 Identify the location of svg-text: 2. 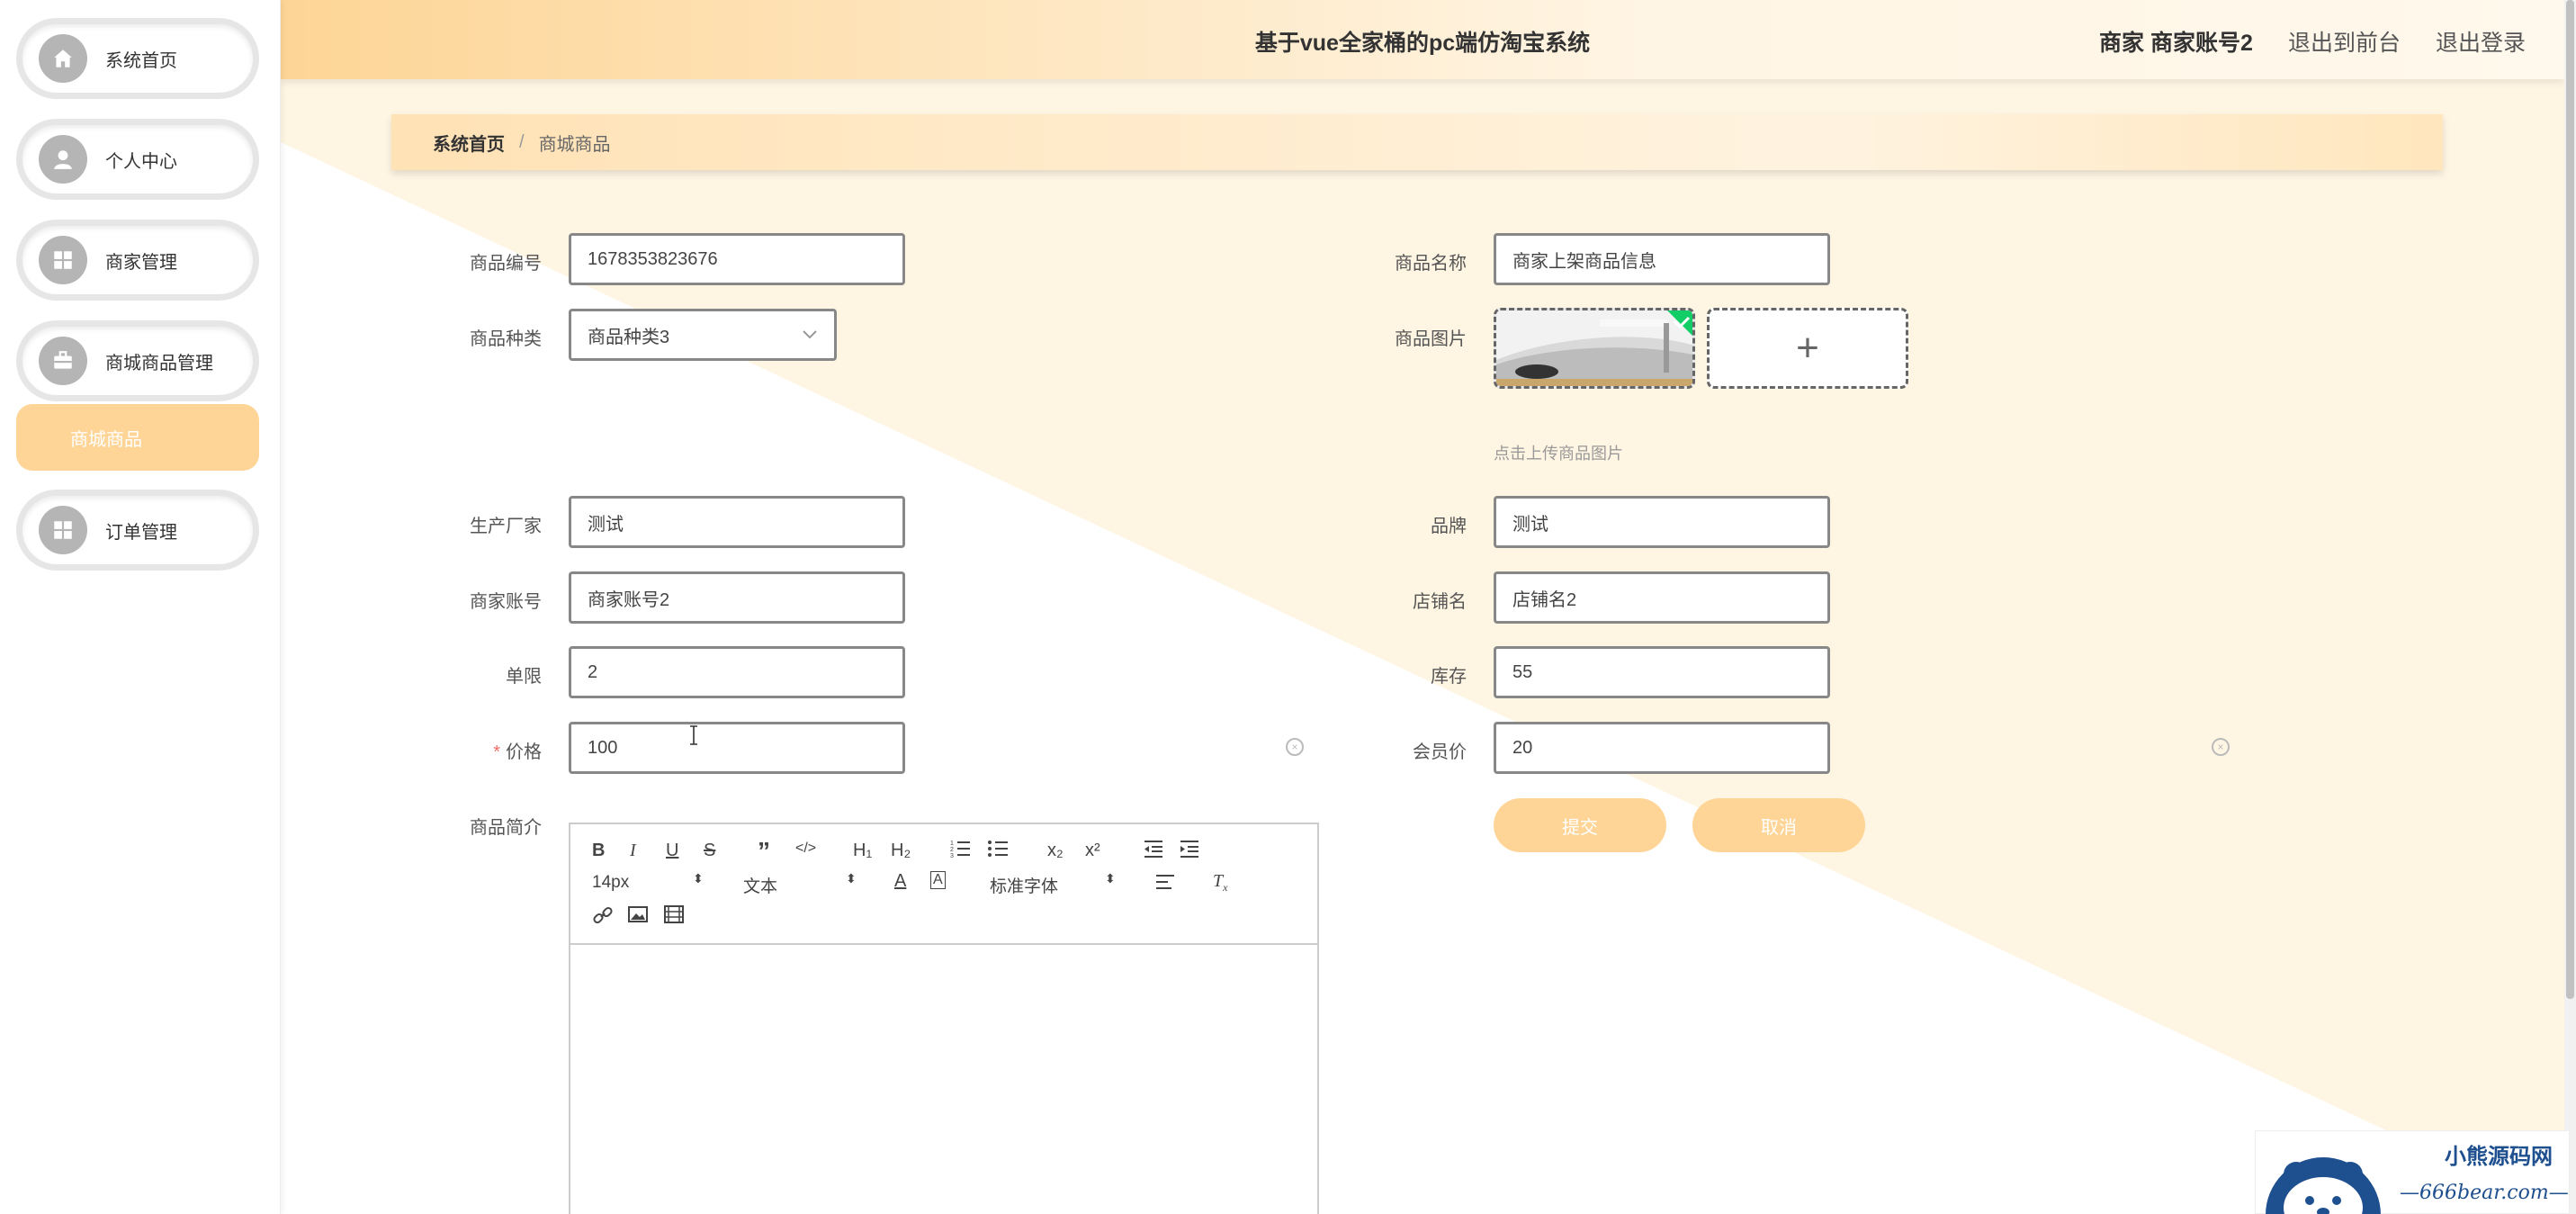
(952, 850).